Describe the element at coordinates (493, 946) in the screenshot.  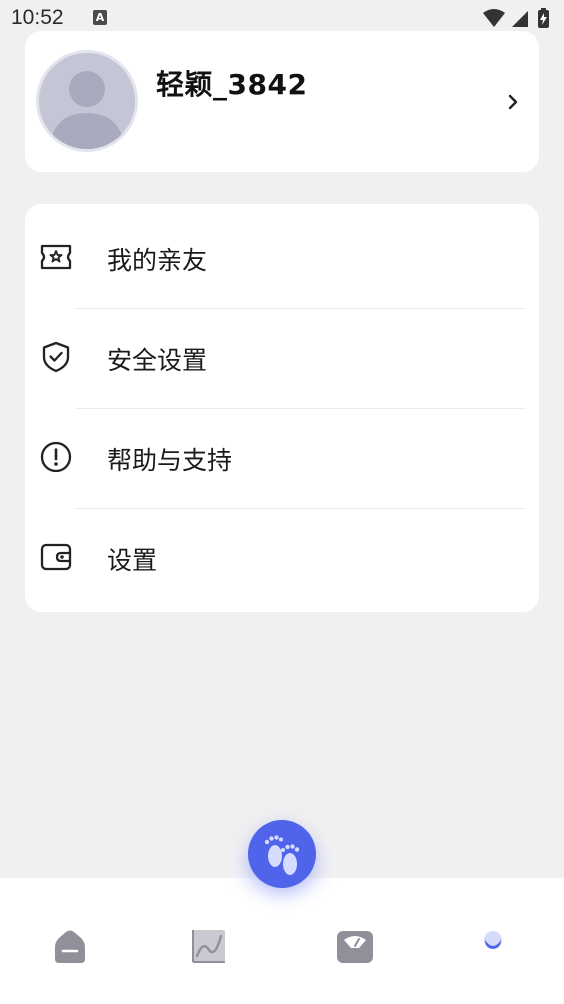
I see `nav-profile-icon` at that location.